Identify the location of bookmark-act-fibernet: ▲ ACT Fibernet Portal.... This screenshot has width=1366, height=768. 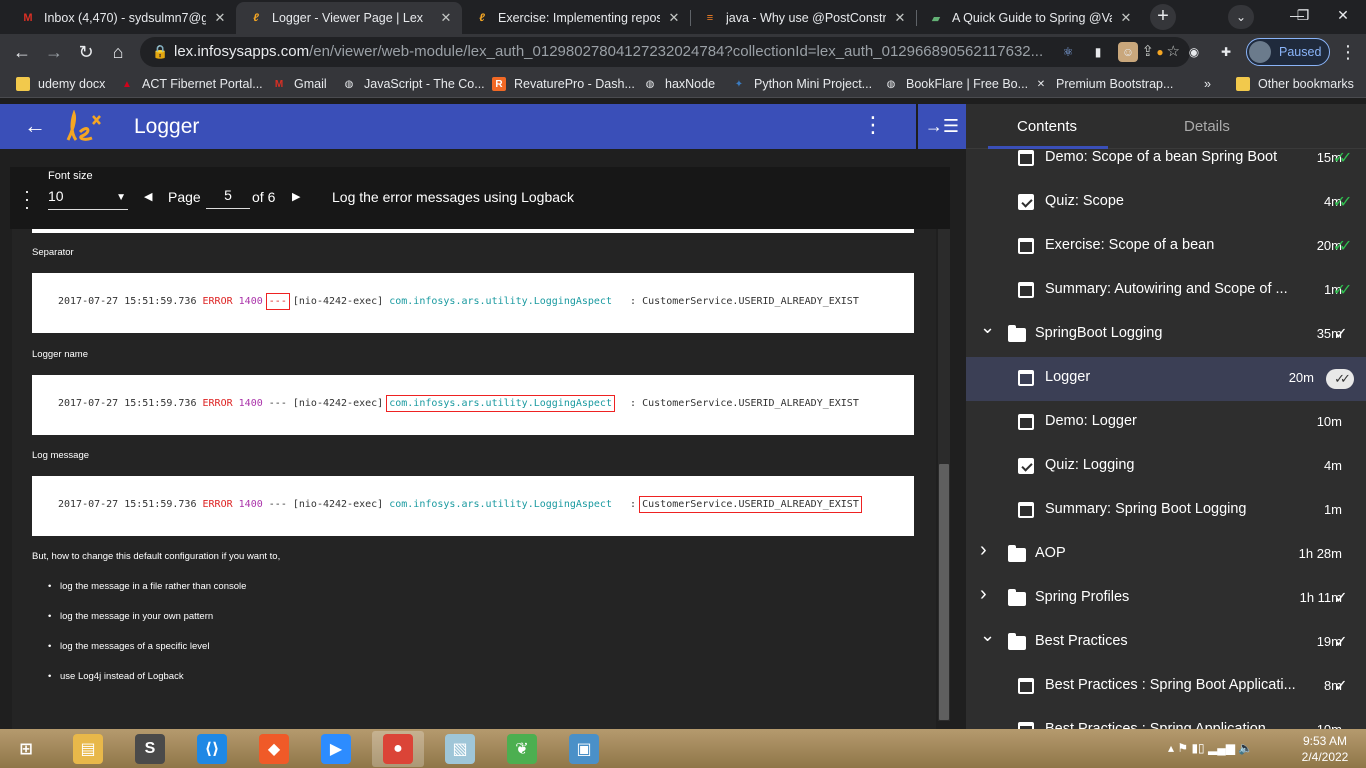
(191, 84).